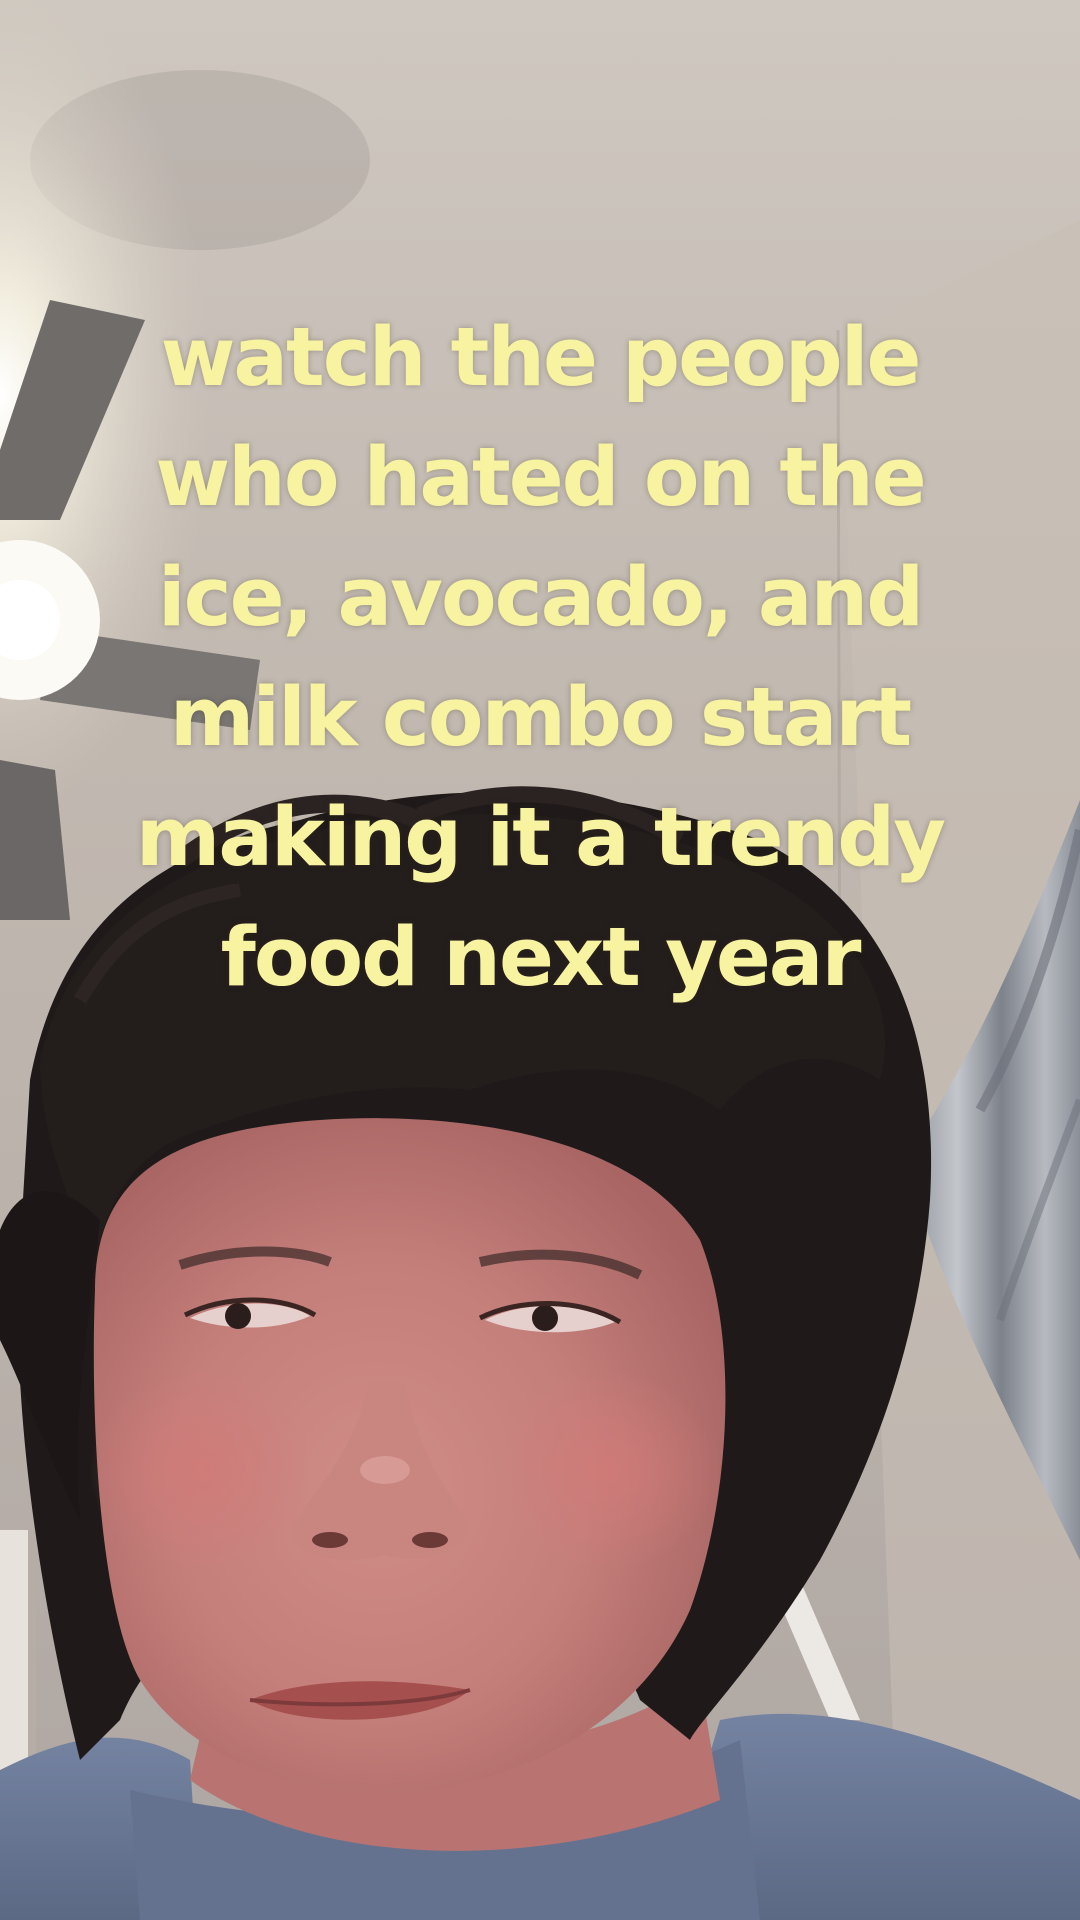 The width and height of the screenshot is (1080, 1920). What do you see at coordinates (540, 838) in the screenshot?
I see `caption-line: making it a trendy` at bounding box center [540, 838].